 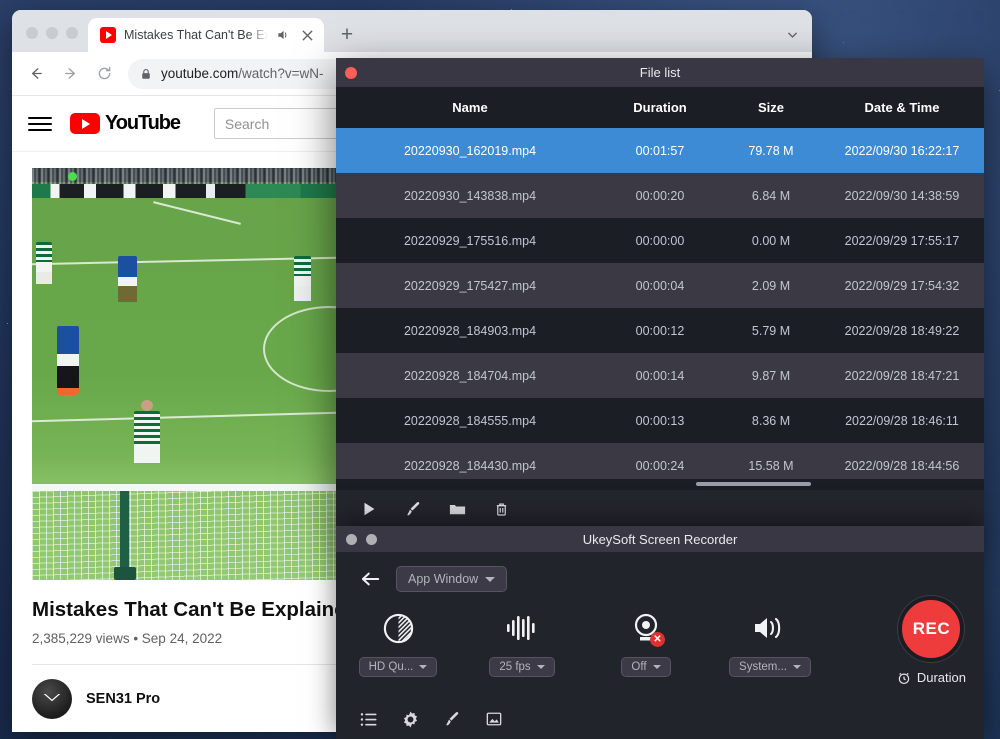 What do you see at coordinates (515, 667) in the screenshot?
I see `framerate-value: 25 fps` at bounding box center [515, 667].